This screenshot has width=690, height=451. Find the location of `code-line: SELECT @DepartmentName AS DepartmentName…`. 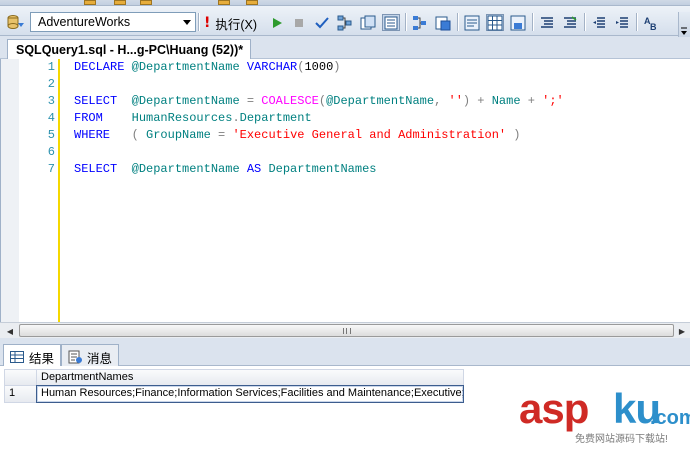

code-line: SELECT @DepartmentName AS DepartmentName… is located at coordinates (382, 169).